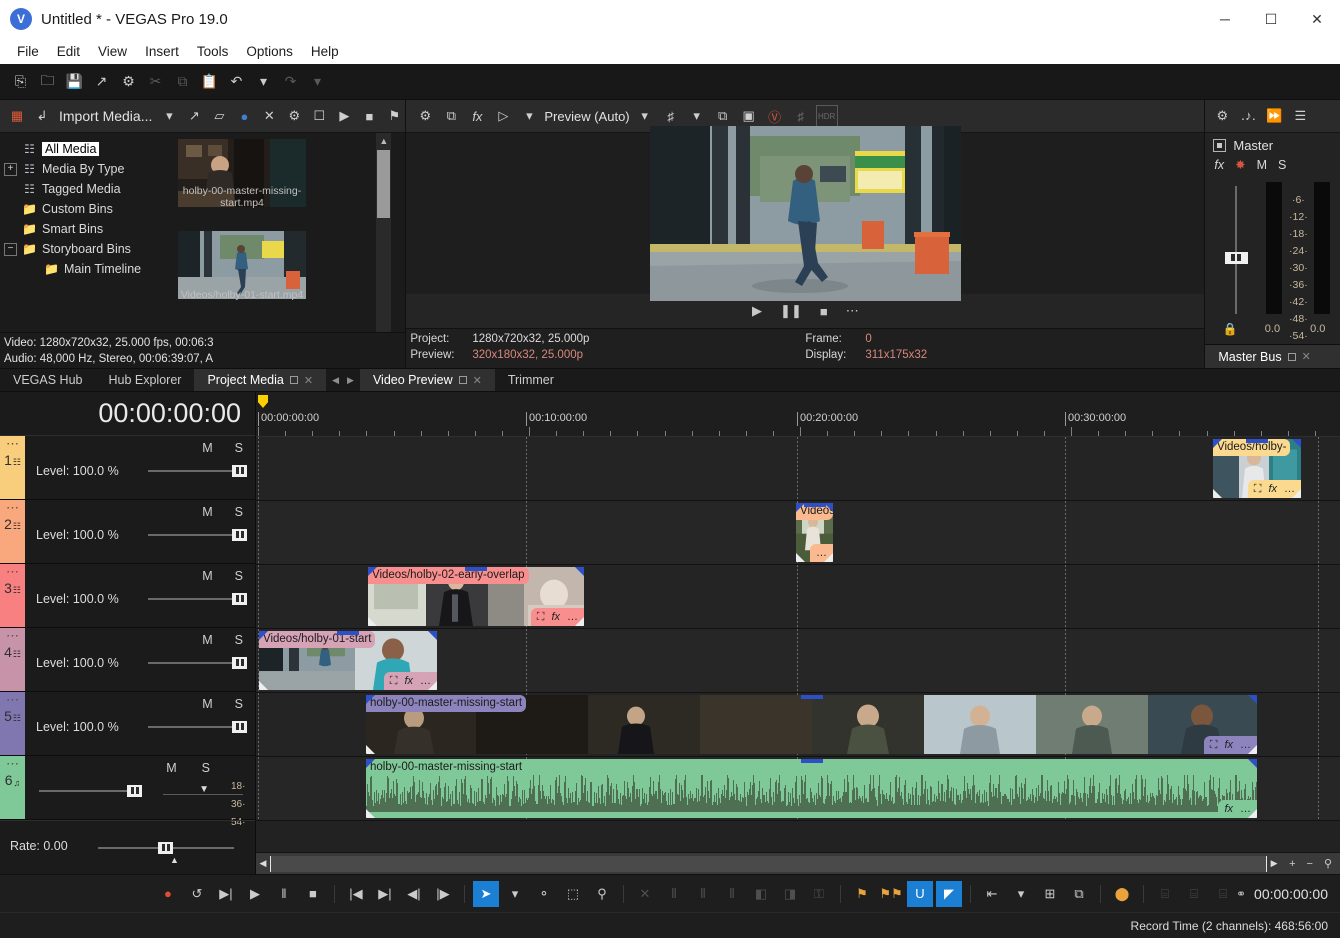  What do you see at coordinates (824, 311) in the screenshot?
I see `preview-stop-button: ■` at bounding box center [824, 311].